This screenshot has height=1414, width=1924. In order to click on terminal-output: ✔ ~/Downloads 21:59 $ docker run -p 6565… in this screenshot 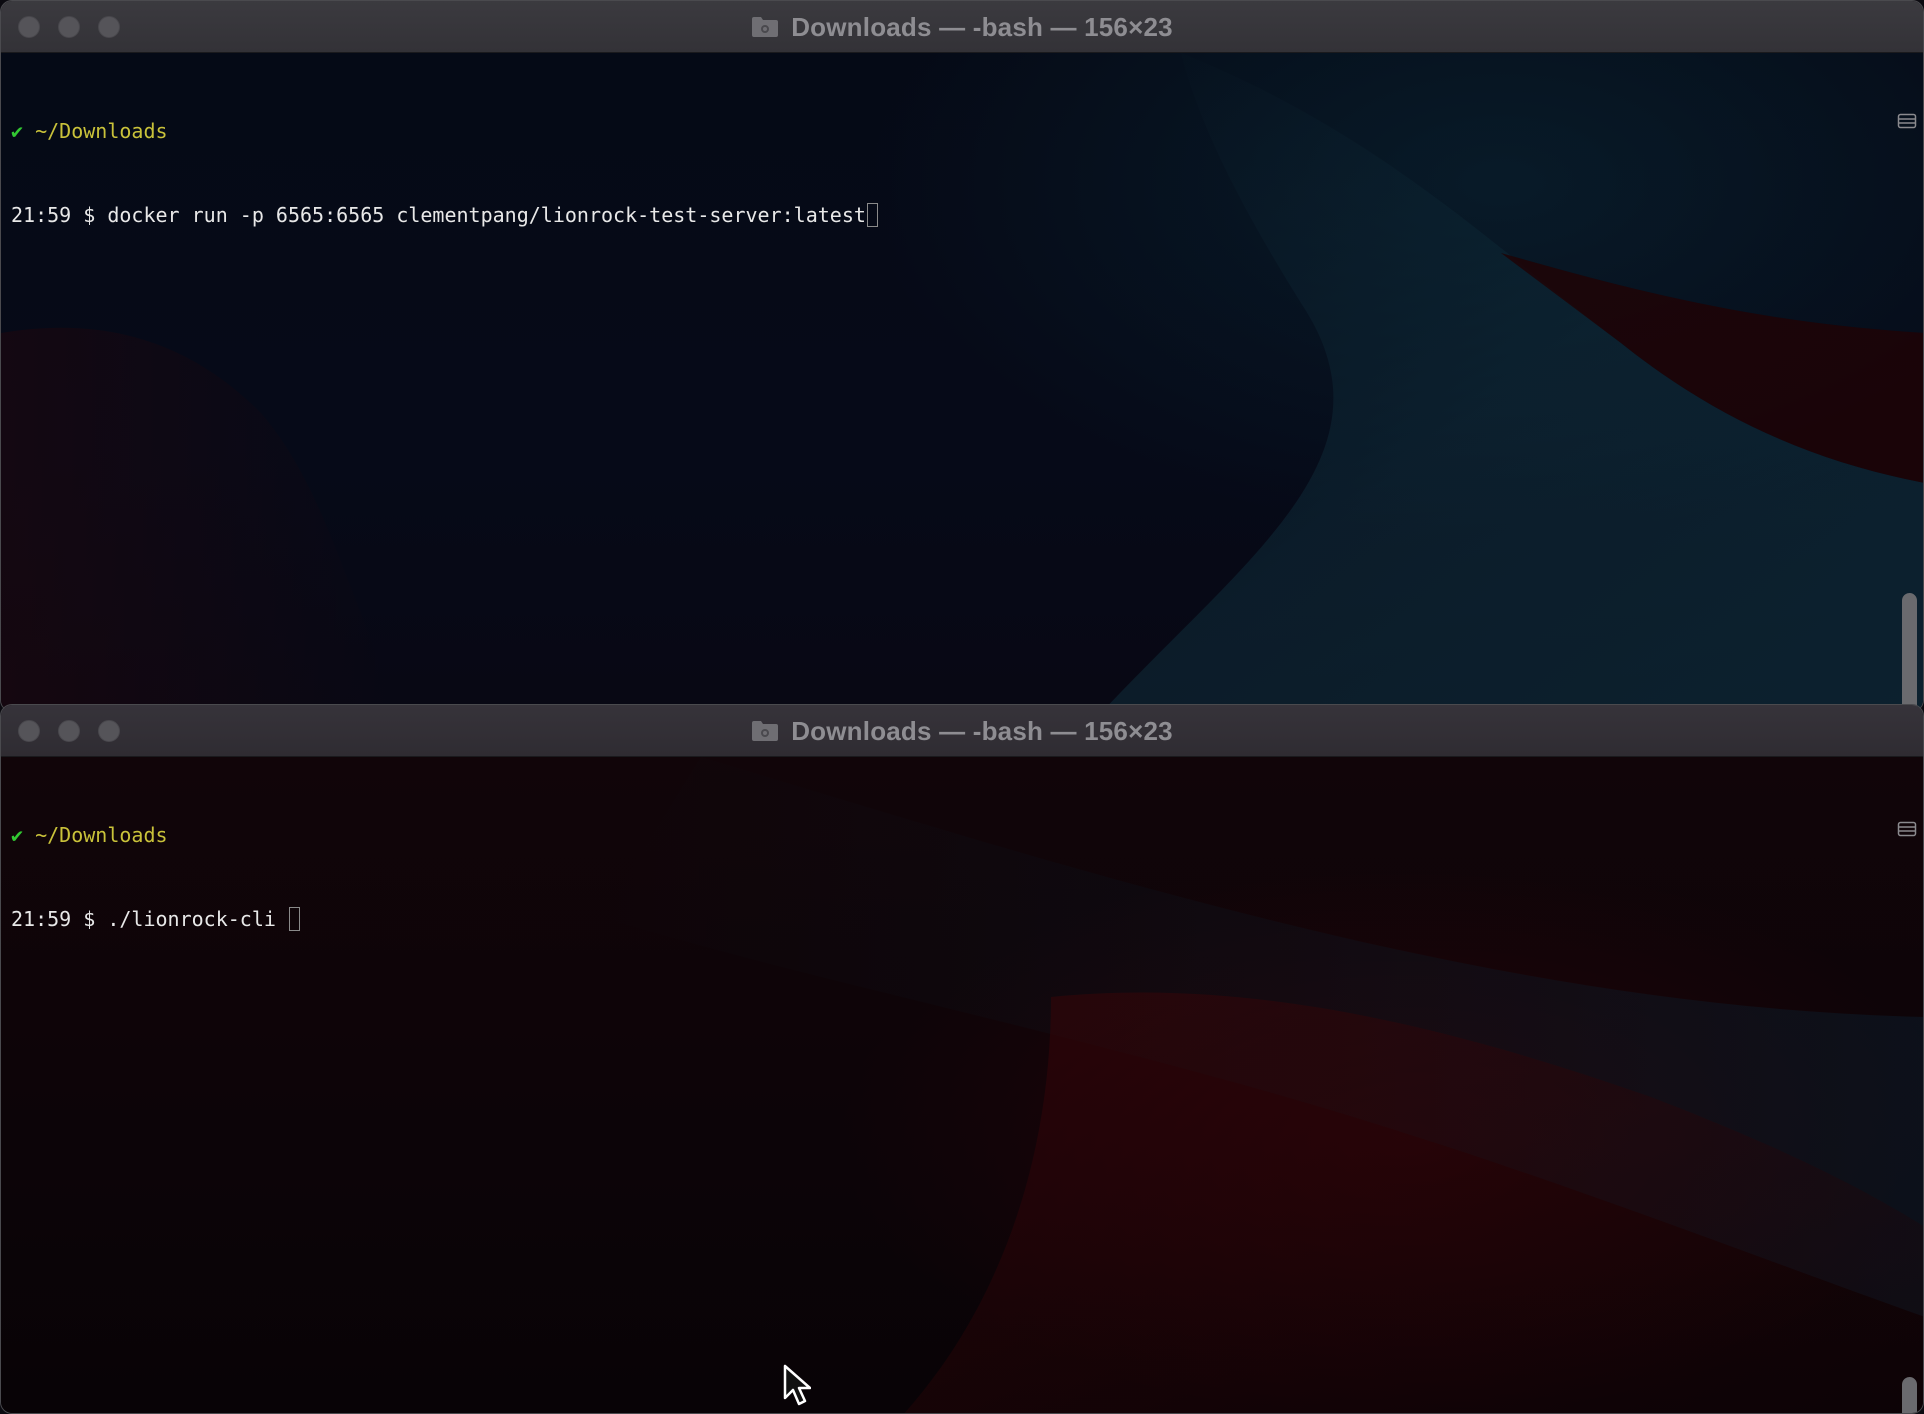, I will do `click(444, 173)`.